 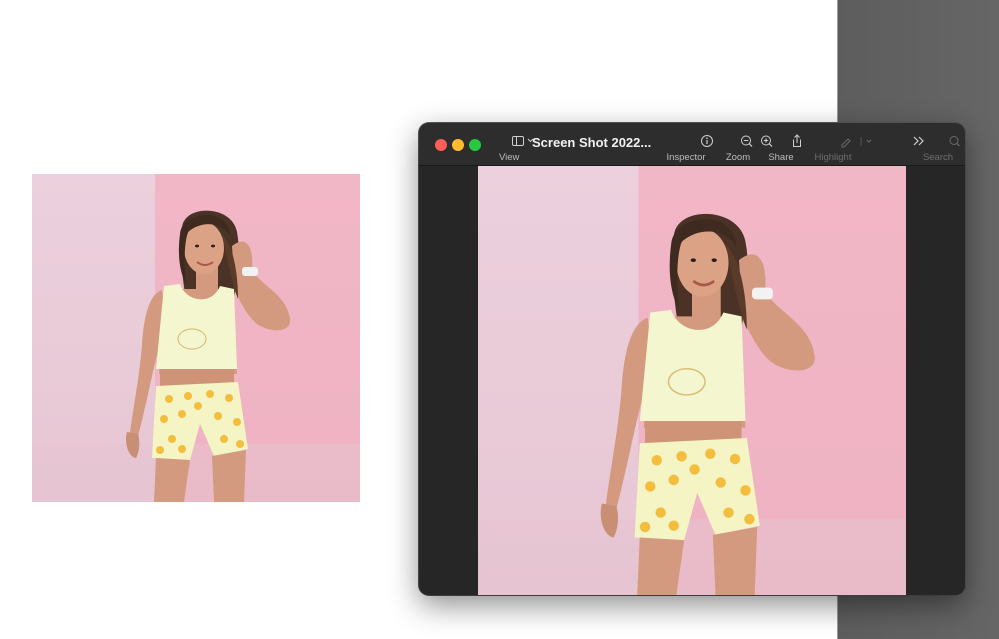 I want to click on zoom-label: Zoom, so click(x=738, y=157).